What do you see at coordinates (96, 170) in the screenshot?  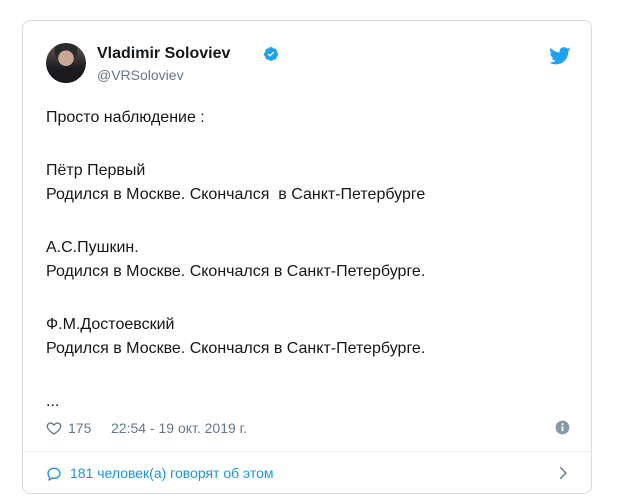 I see `tweet-text-line: Пётр Первый` at bounding box center [96, 170].